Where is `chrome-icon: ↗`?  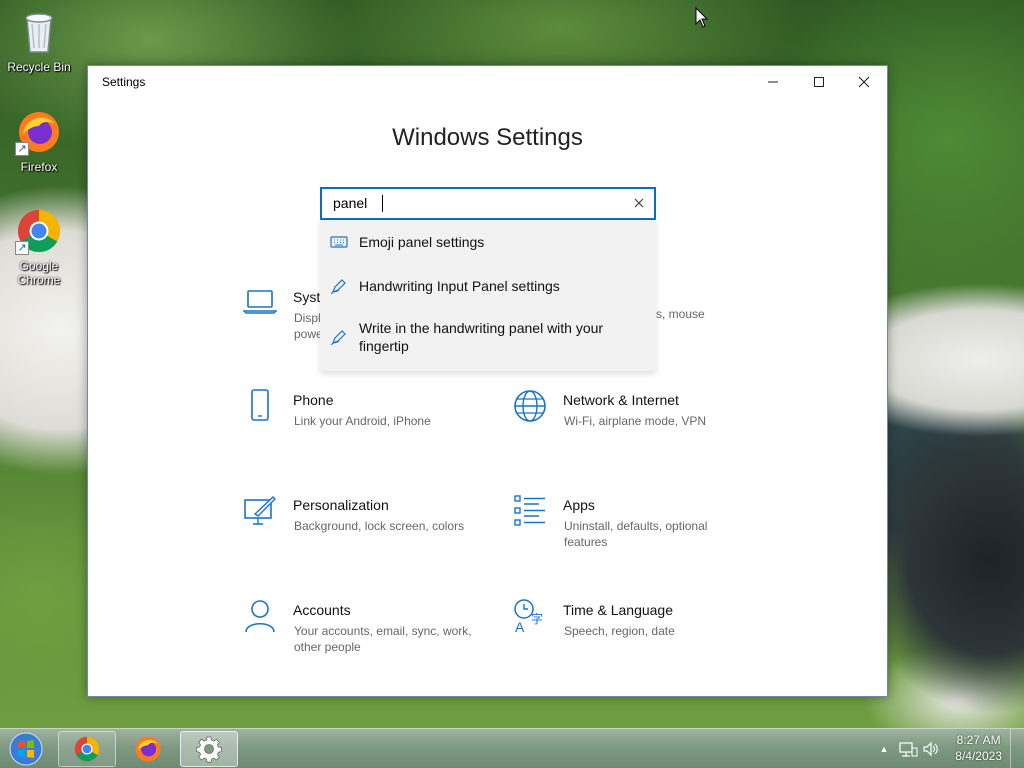 chrome-icon: ↗ is located at coordinates (39, 231).